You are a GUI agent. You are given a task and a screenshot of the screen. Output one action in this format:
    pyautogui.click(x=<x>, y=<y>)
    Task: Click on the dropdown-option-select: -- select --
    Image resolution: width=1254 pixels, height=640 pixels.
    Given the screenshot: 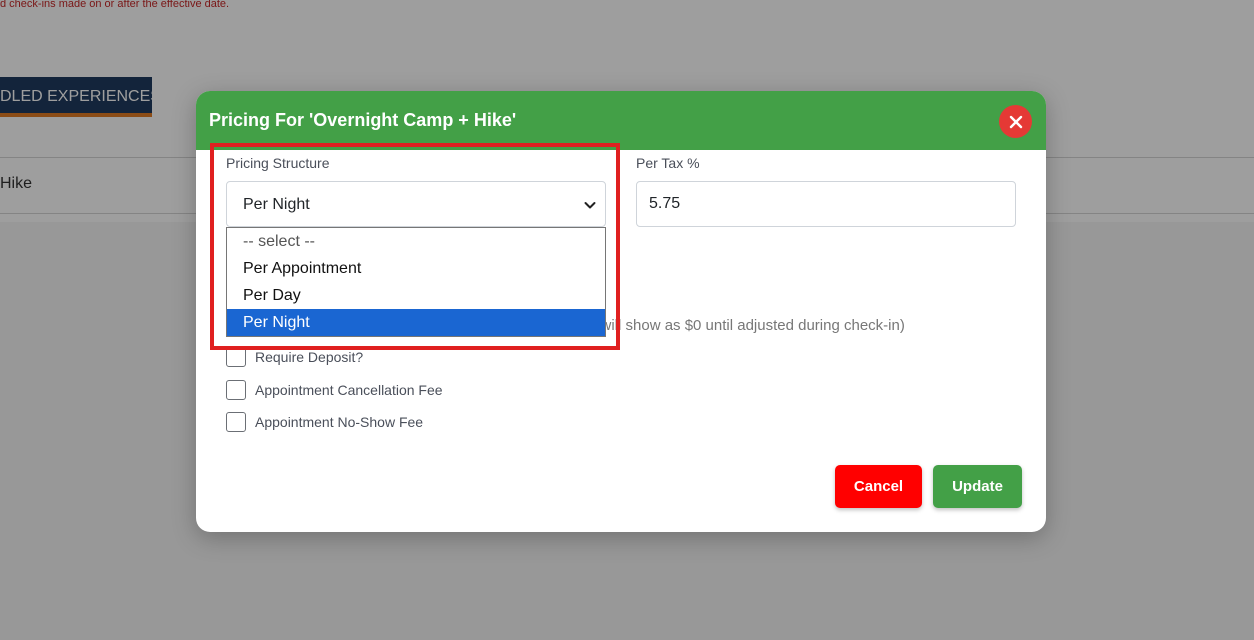 What is the action you would take?
    pyautogui.click(x=416, y=241)
    